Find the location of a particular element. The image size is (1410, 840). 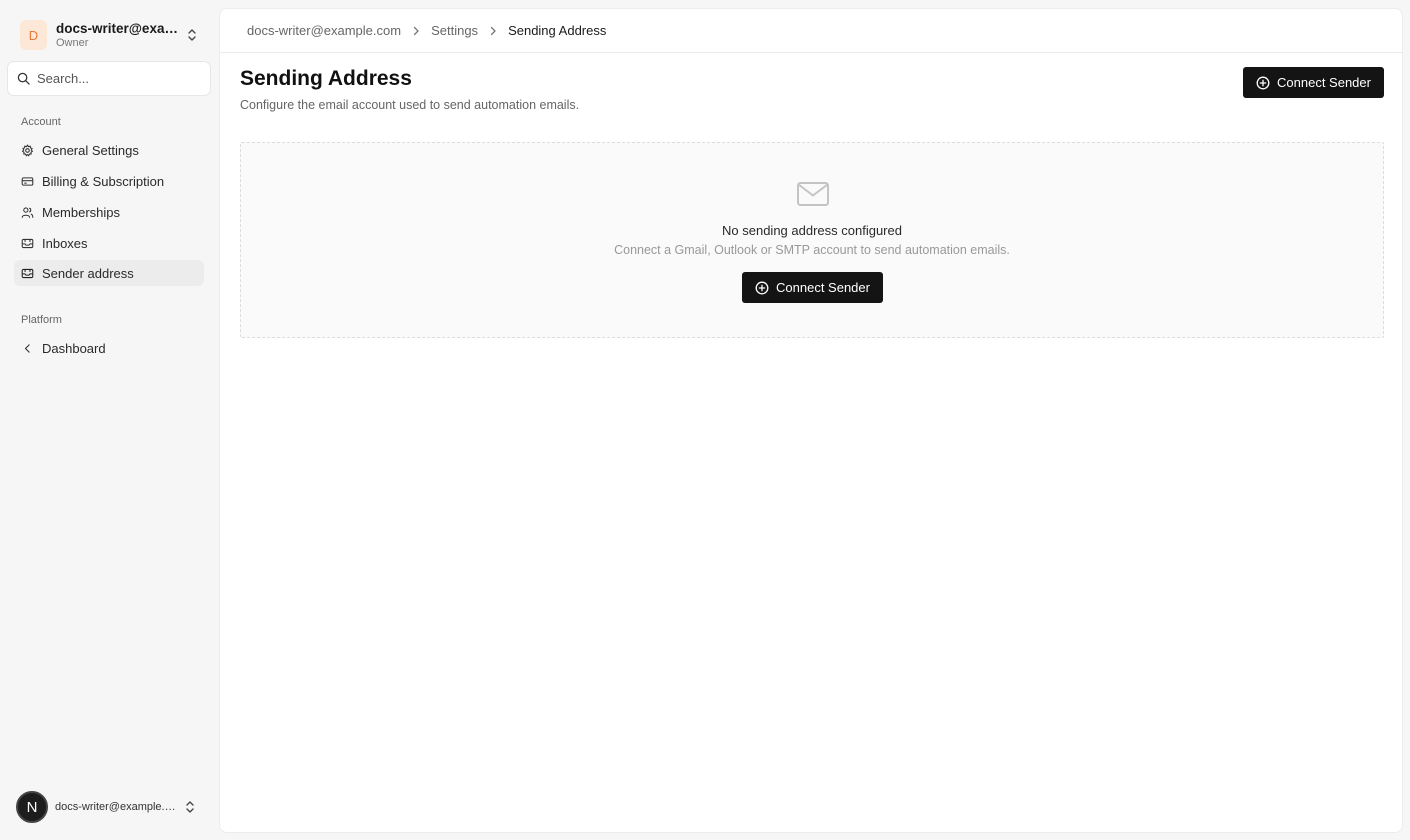

empty-state-connect-sender-label: Connect Sender is located at coordinates (823, 287).